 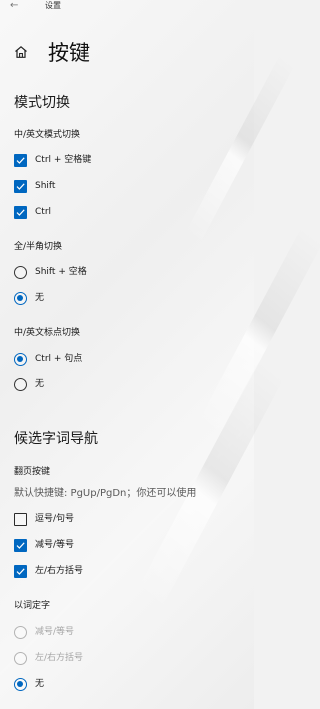 What do you see at coordinates (59, 658) in the screenshot?
I see `radio-label: 左/右方括号` at bounding box center [59, 658].